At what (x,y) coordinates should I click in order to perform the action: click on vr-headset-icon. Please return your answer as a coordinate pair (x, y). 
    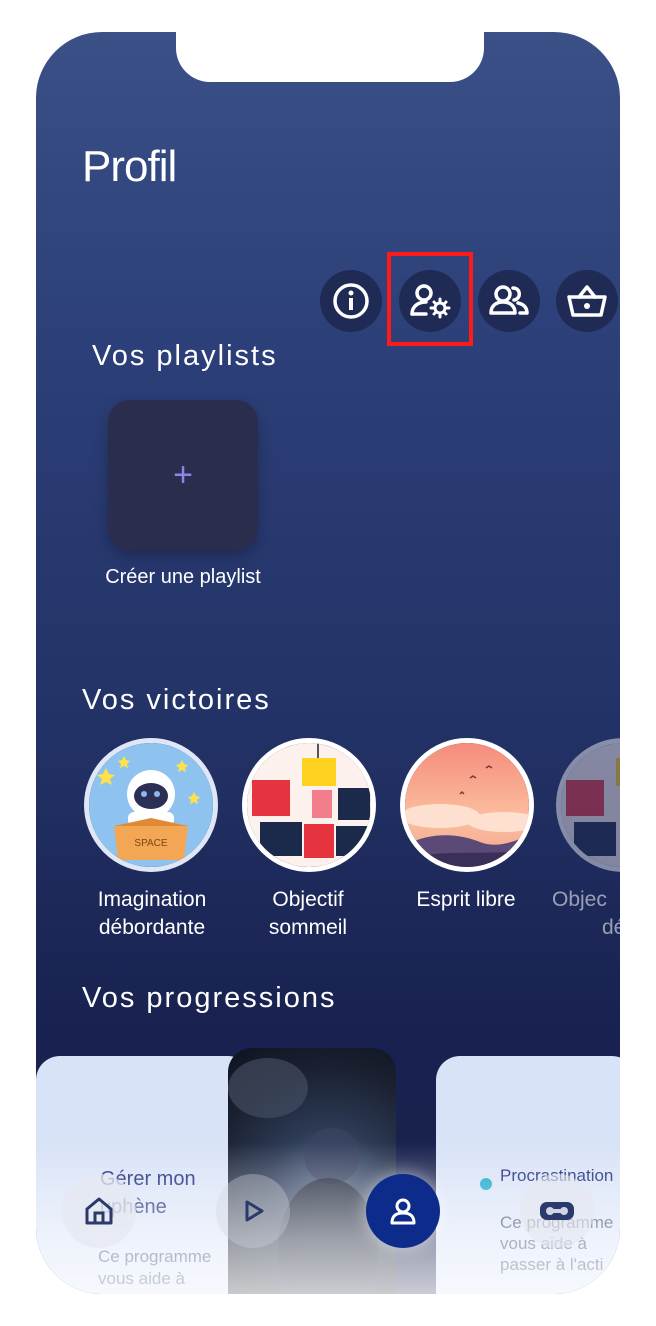
    Looking at the image, I should click on (557, 1211).